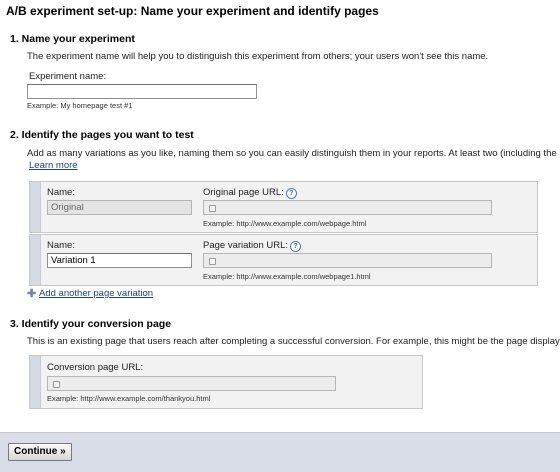  Describe the element at coordinates (80, 105) in the screenshot. I see `experiment-name-example: Example: My homepage test #1` at that location.